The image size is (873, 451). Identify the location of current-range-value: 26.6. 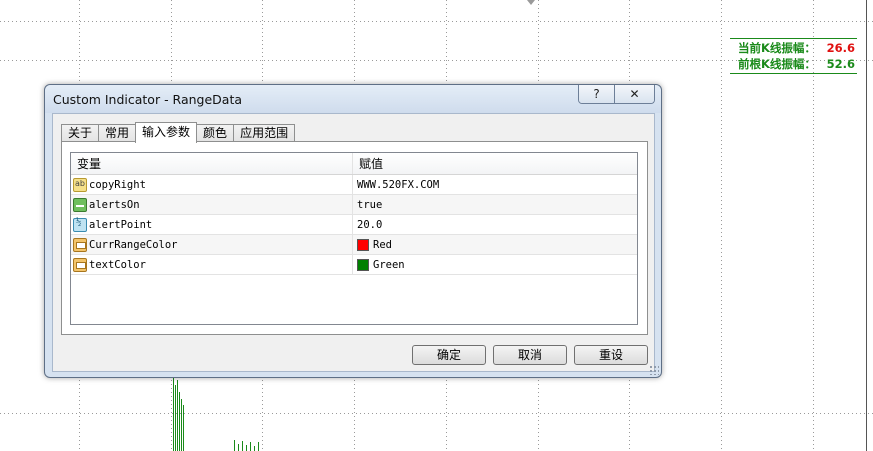
(840, 48).